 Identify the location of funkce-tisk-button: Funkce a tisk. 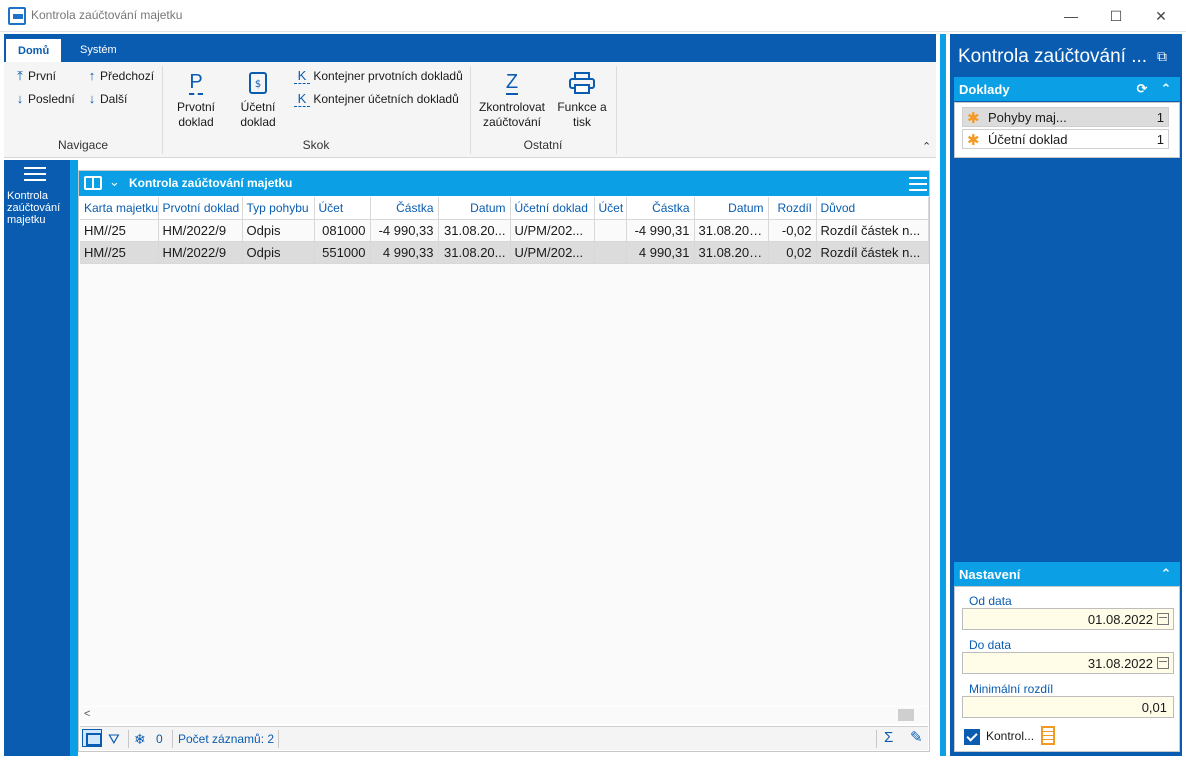
(582, 98).